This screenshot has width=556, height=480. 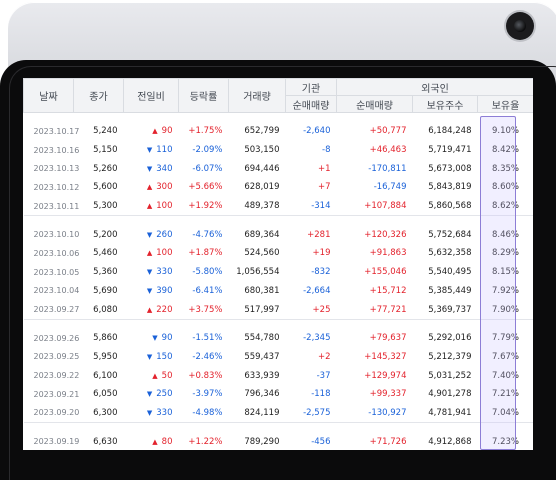 I want to click on cell-inst-net: -2,575, so click(x=317, y=412).